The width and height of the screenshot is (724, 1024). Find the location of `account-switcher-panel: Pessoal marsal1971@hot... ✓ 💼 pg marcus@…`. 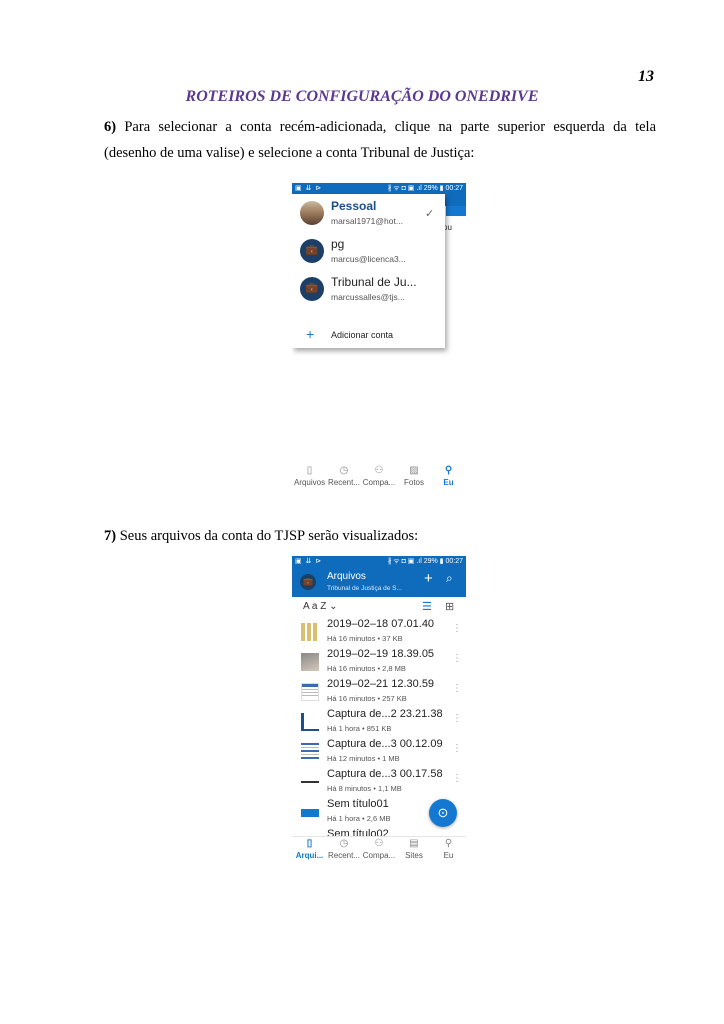

account-switcher-panel: Pessoal marsal1971@hot... ✓ 💼 pg marcus@… is located at coordinates (368, 271).